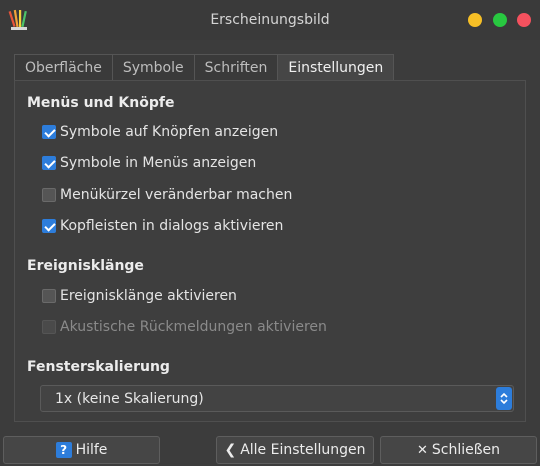 Image resolution: width=540 pixels, height=466 pixels. What do you see at coordinates (91, 450) in the screenshot?
I see `help-label: Hilfe` at bounding box center [91, 450].